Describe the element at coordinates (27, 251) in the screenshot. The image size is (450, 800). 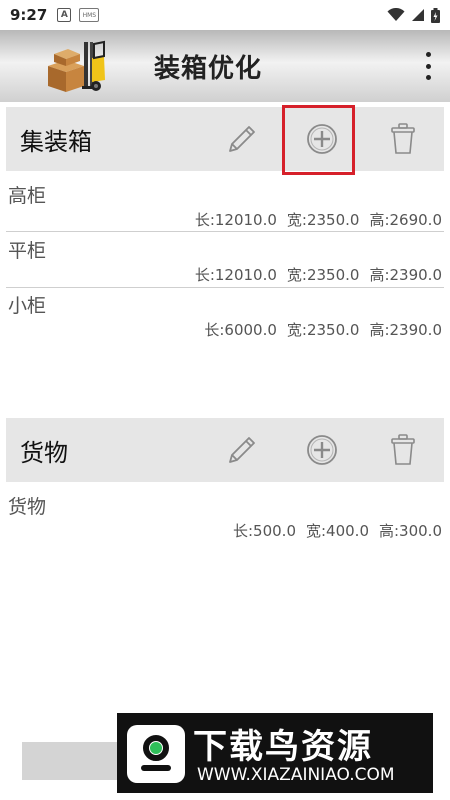
I see `container-name: 平柜` at that location.